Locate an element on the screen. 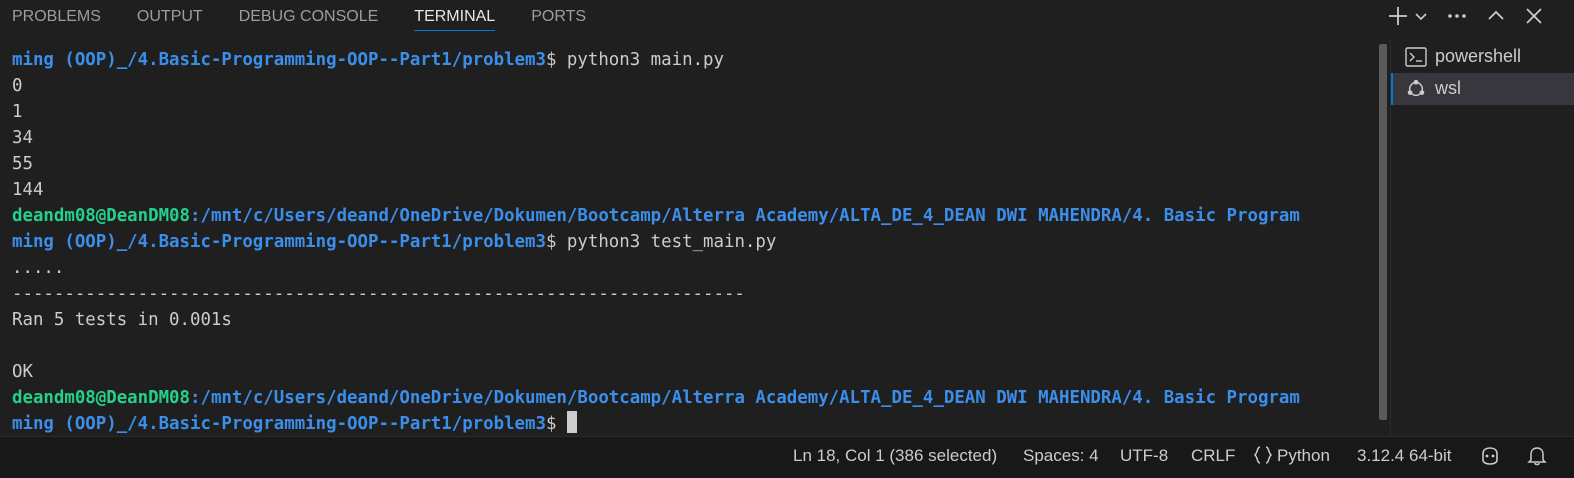 This screenshot has width=1574, height=478. terminal-line: Ran 5 tests in 0.001s is located at coordinates (122, 320).